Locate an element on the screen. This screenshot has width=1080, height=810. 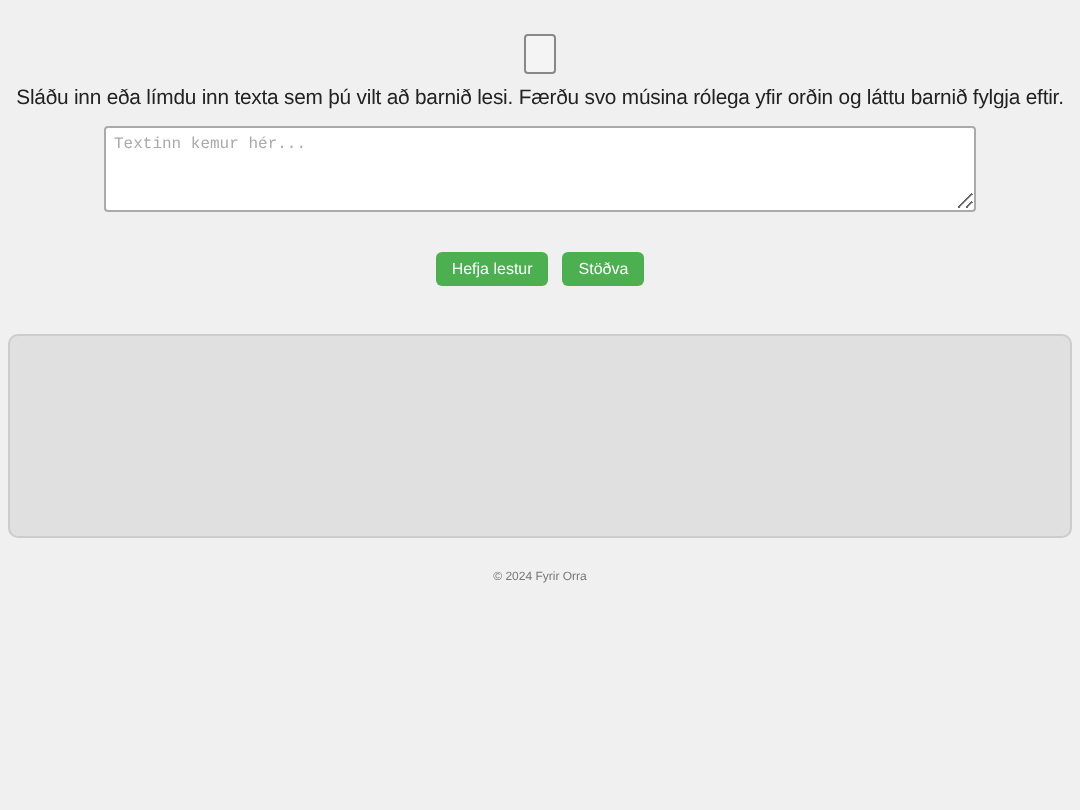
instructions-text: Sláðu inn eða límdu inn texta sem þú vilt að barnið lesi. Færðu svo músina rólega yfir orðin og láttu barnið fylgja eftir. is located at coordinates (540, 99).